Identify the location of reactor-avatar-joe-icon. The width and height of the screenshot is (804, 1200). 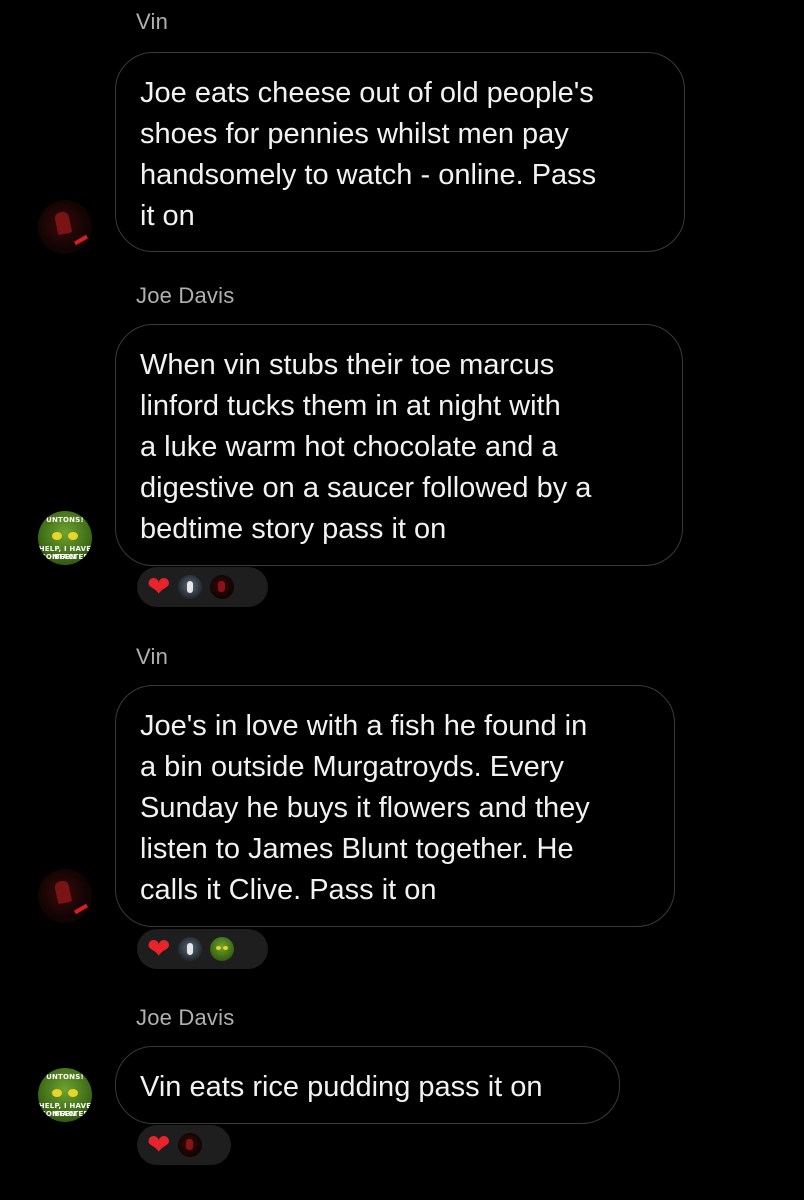
(222, 949).